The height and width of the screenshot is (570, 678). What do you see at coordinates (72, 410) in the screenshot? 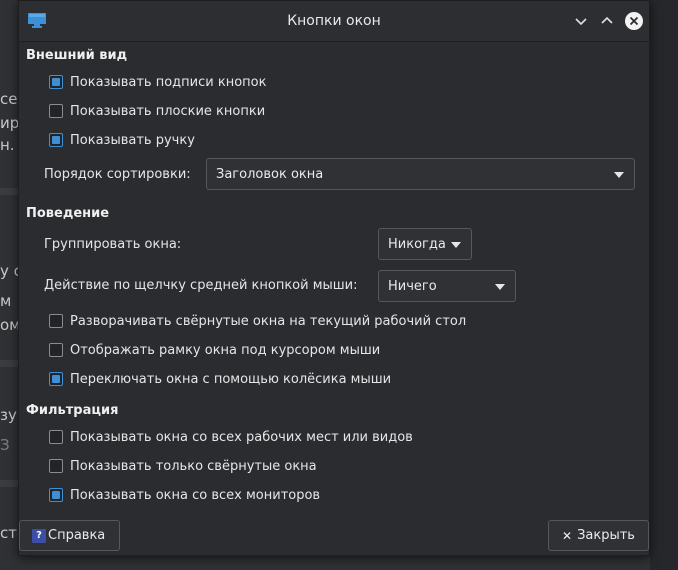
I see `section-title-filtering: Фильтрация` at bounding box center [72, 410].